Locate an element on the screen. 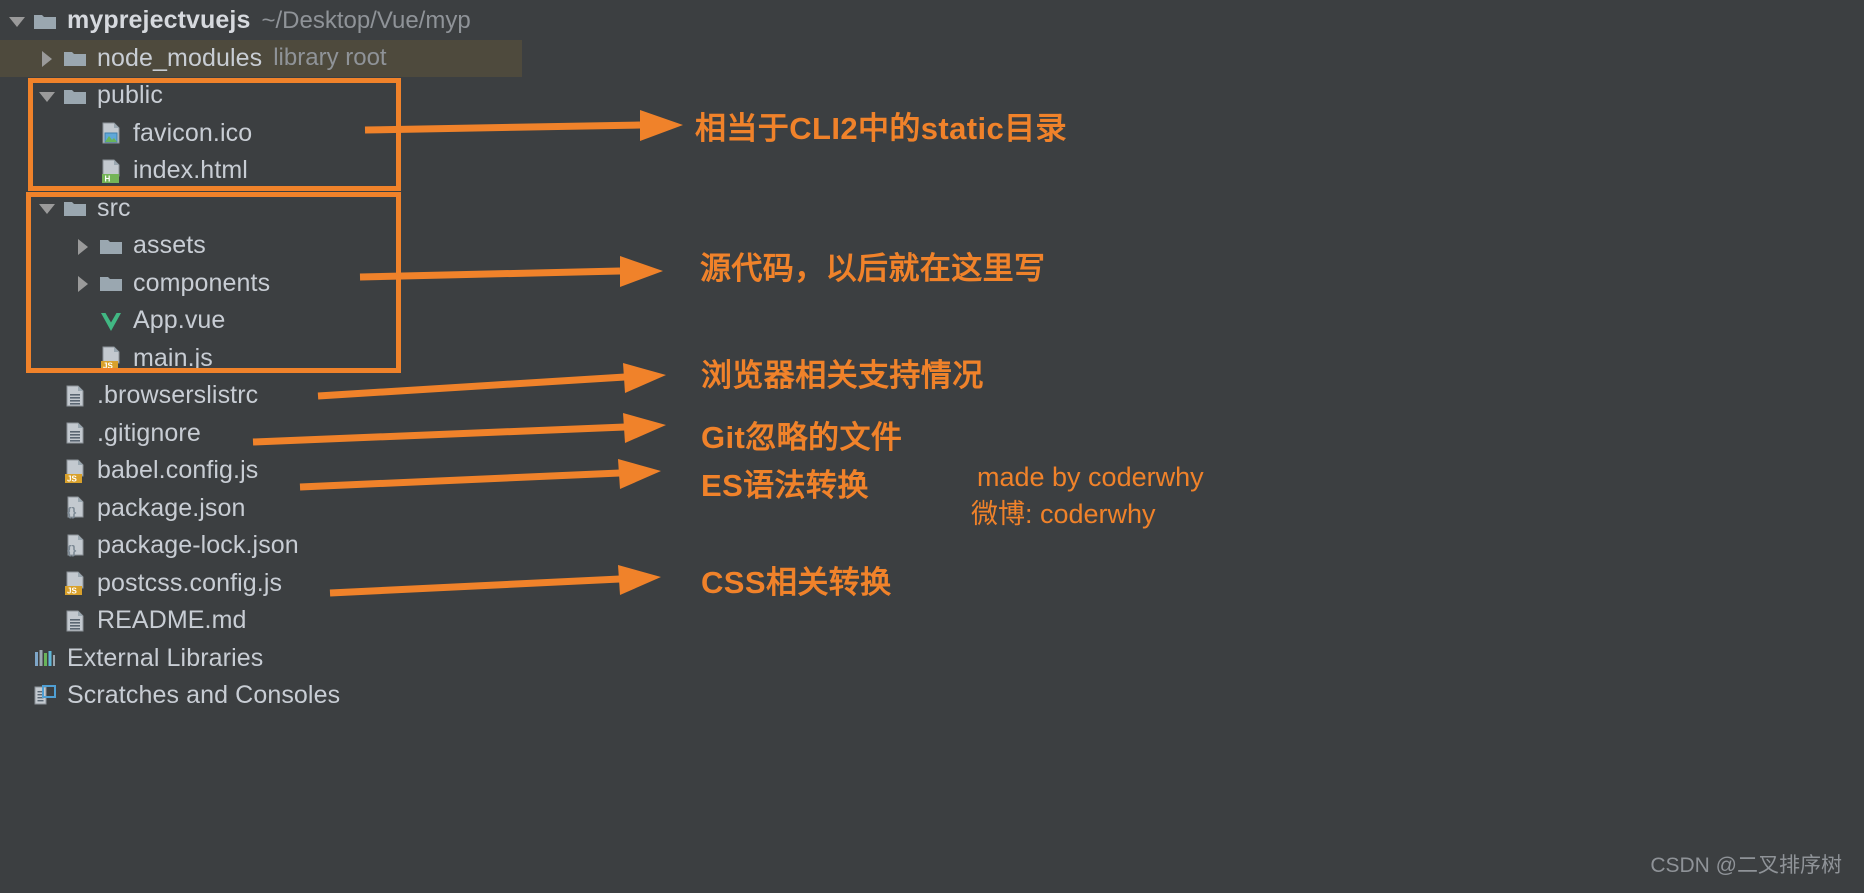 This screenshot has height=893, width=1864. annotation-note: 浏览器相关支持情况 is located at coordinates (842, 375).